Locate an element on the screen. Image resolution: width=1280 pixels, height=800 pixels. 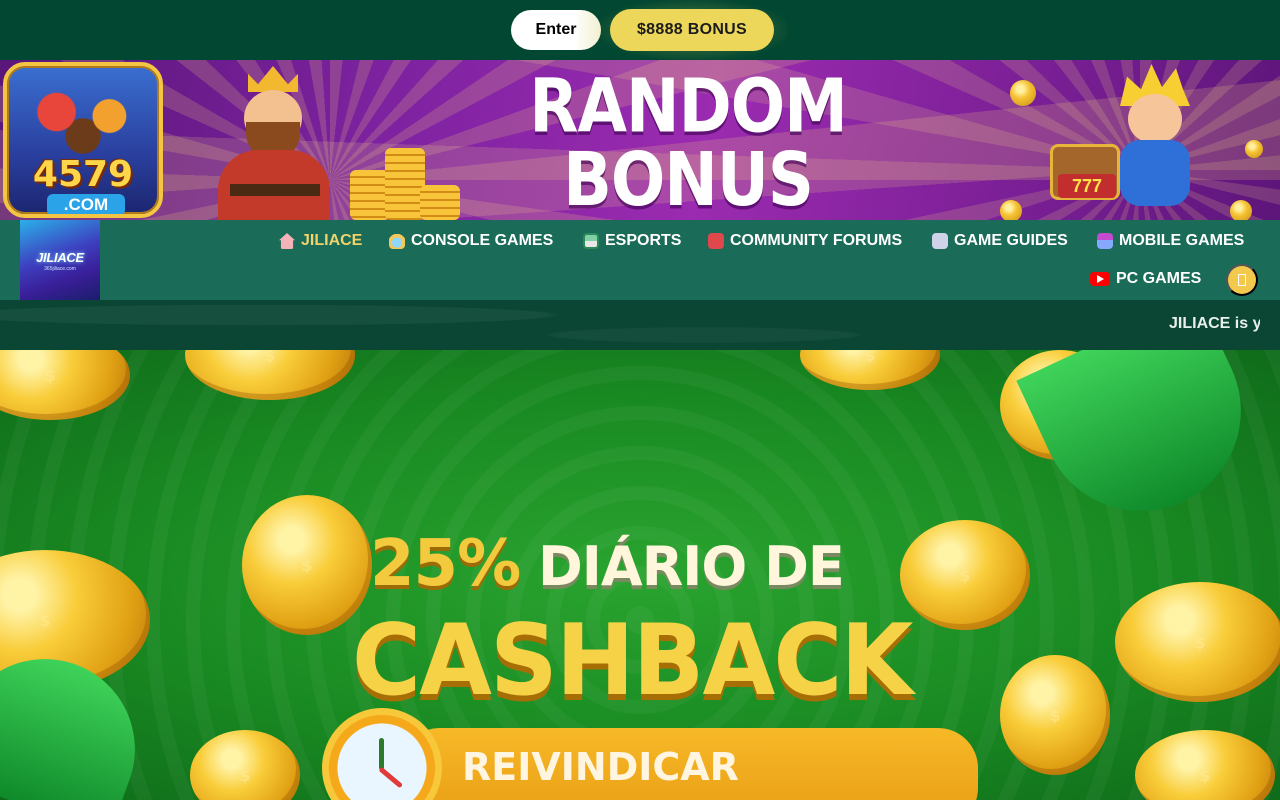
site-logo-subtext: 365jiliace.com is located at coordinates (60, 269).